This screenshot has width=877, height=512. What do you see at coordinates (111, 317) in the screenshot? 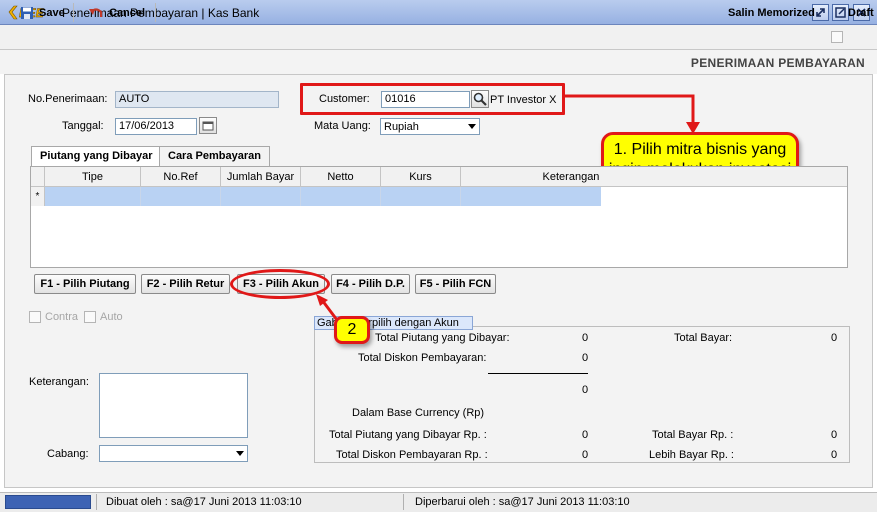
I see `auto-label: Auto` at bounding box center [111, 317].